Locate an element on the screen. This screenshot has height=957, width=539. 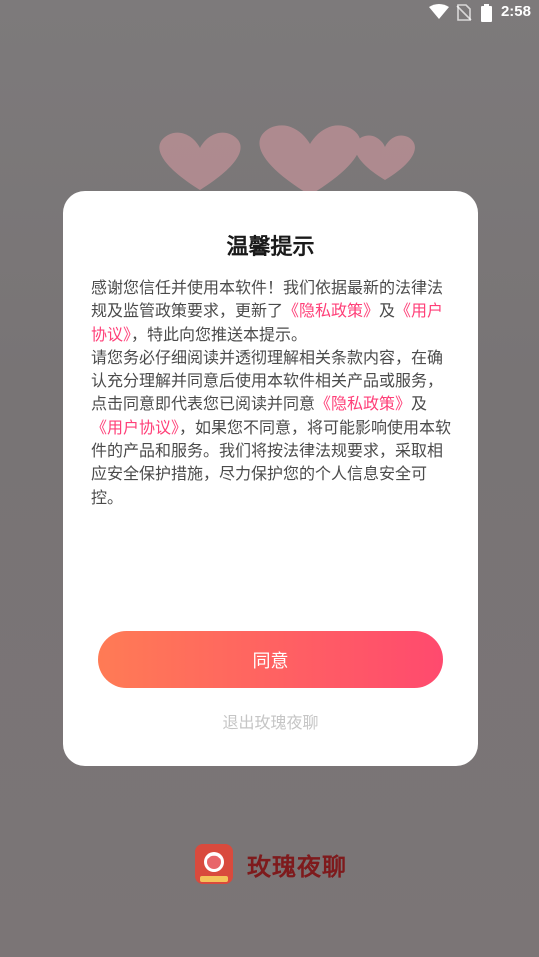
brand-footer: 玫瑰夜聊 is located at coordinates (271, 864).